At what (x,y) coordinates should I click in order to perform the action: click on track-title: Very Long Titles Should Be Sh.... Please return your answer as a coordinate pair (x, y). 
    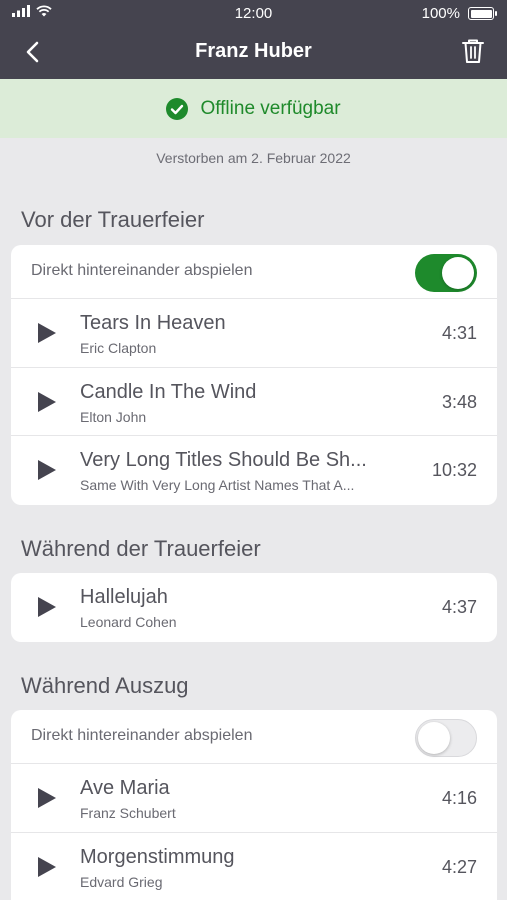
    Looking at the image, I should click on (223, 460).